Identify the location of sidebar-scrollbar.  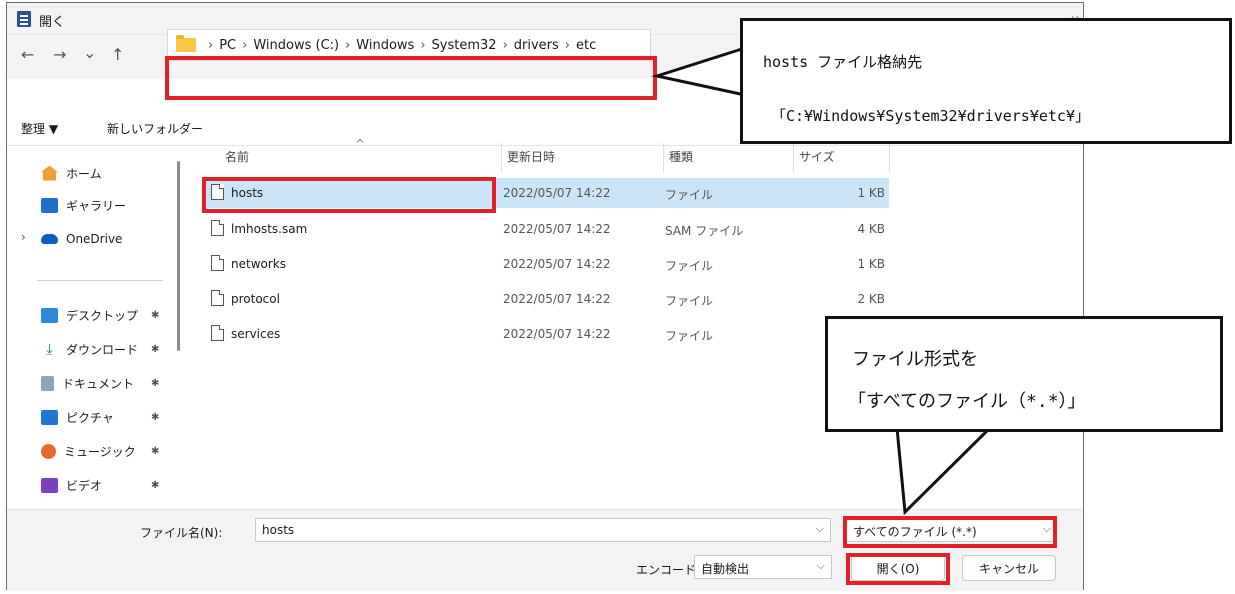
(178, 256).